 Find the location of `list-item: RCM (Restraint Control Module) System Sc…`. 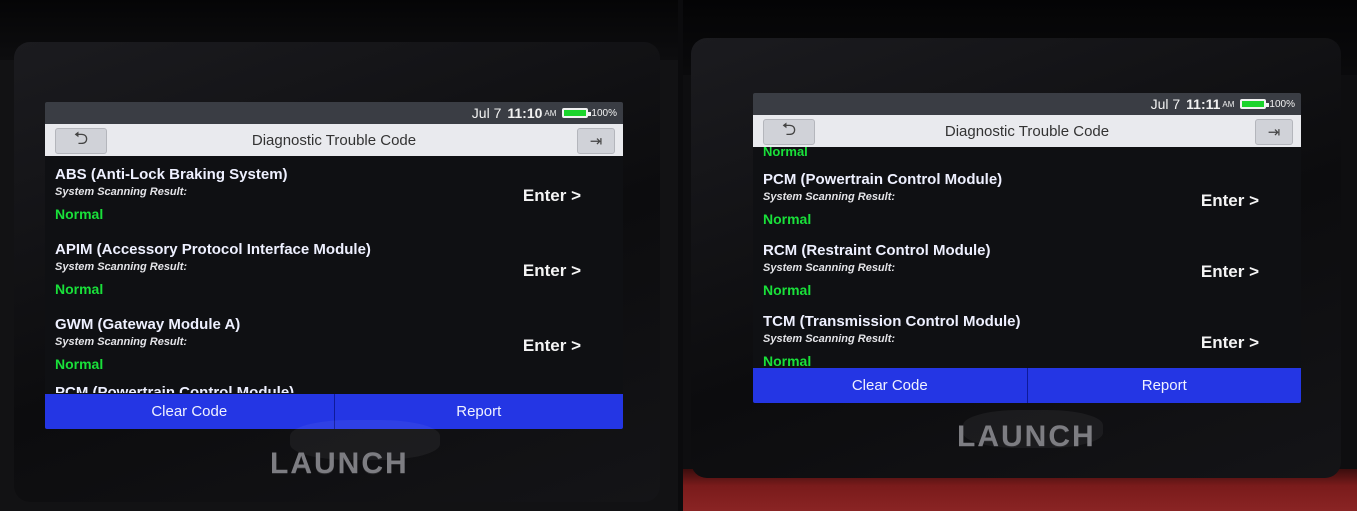

list-item: RCM (Restraint Control Module) System Sc… is located at coordinates (1027, 267).